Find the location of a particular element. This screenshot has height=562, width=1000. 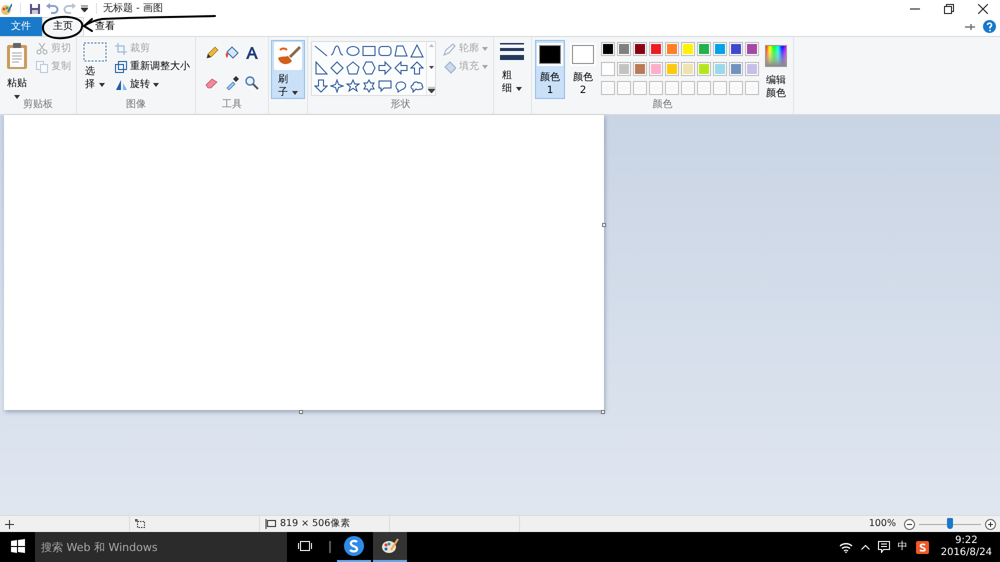

zoom-slider is located at coordinates (950, 524).